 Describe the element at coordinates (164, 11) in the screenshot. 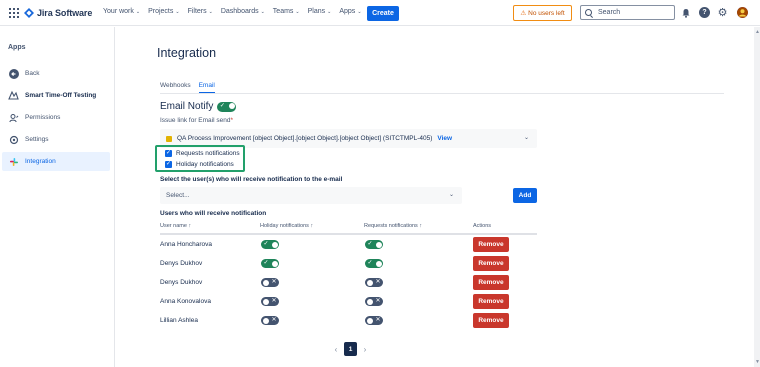

I see `nav-item: Projects ⌄` at that location.